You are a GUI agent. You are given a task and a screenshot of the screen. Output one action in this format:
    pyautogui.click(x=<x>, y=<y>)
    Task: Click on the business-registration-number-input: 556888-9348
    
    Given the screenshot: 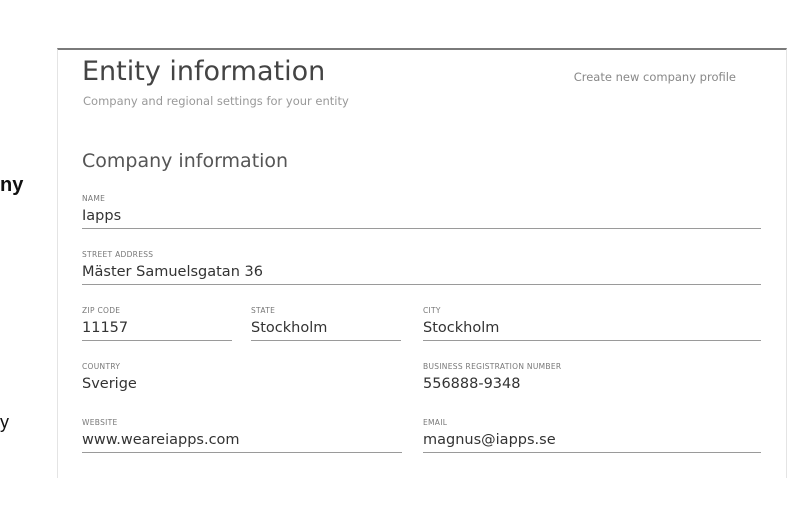 What is the action you would take?
    pyautogui.click(x=592, y=384)
    